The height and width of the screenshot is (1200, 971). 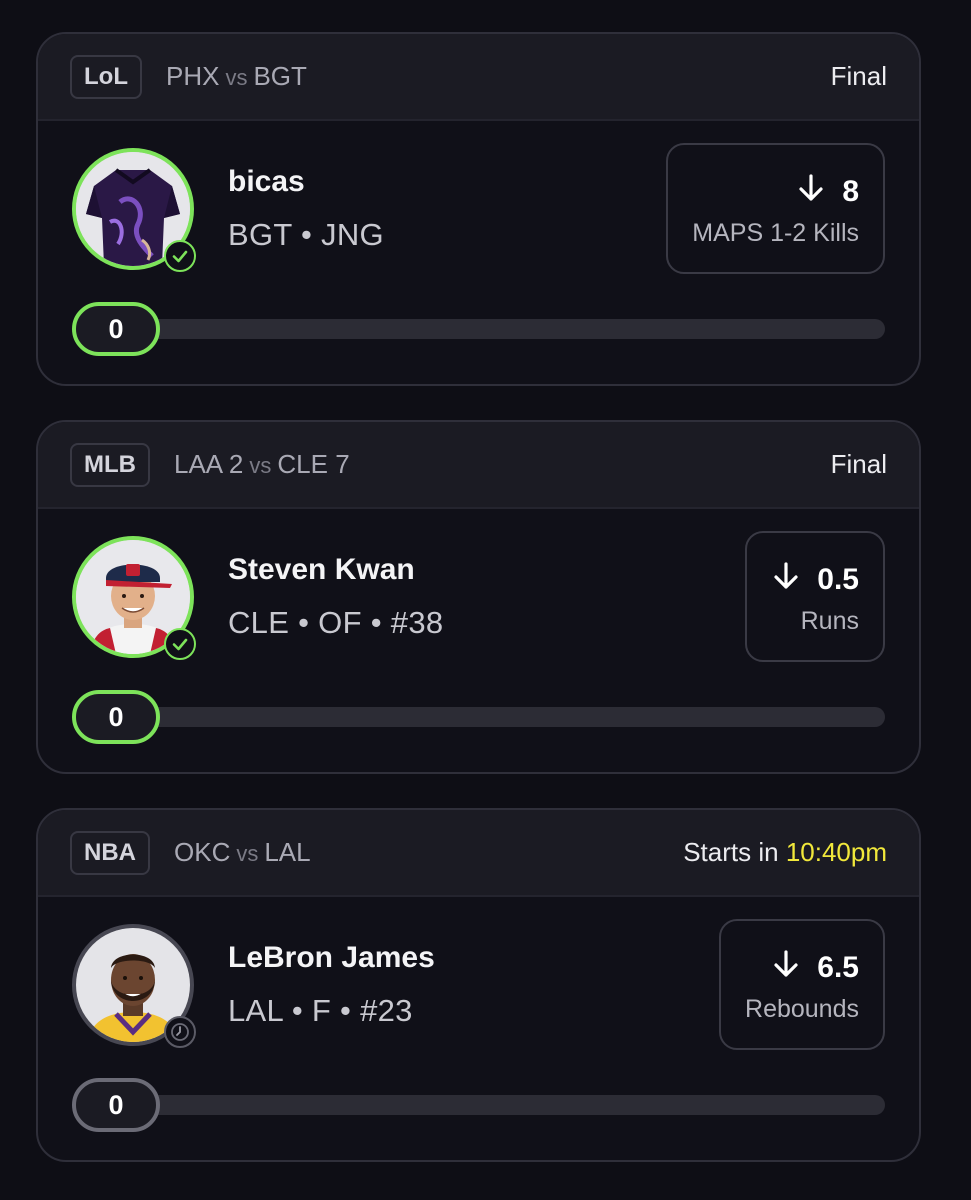 What do you see at coordinates (478, 853) in the screenshot?
I see `card-header: NBA OKC vs LAL Starts in 10:40pm` at bounding box center [478, 853].